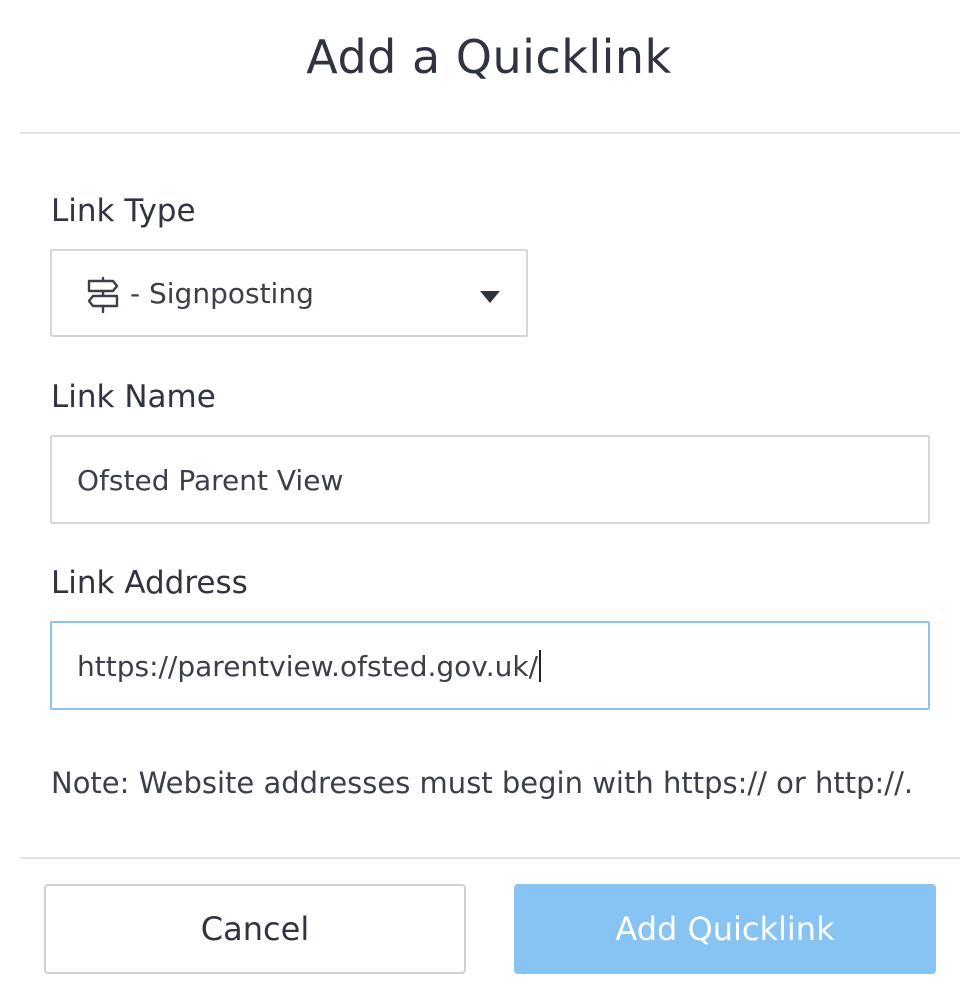 This screenshot has width=978, height=994. I want to click on link-address-label: Link Address, so click(149, 583).